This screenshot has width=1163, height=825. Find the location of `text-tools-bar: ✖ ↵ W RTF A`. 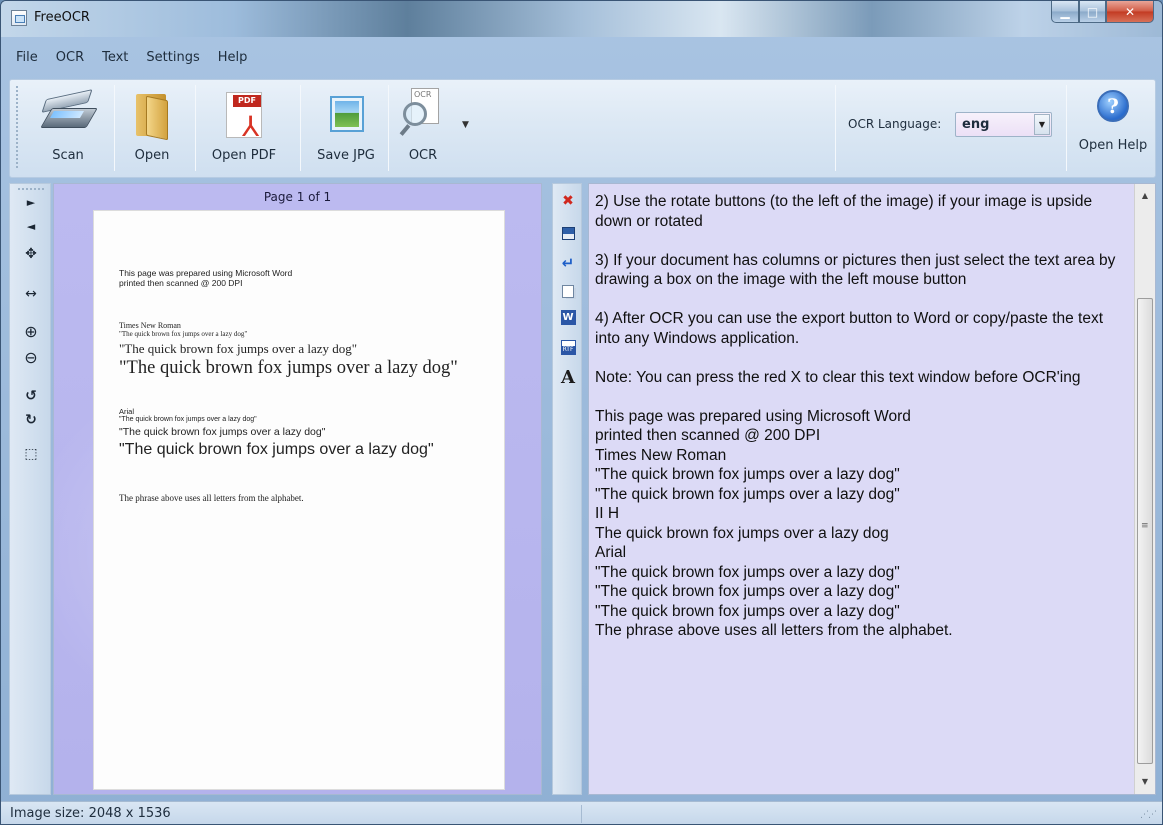

text-tools-bar: ✖ ↵ W RTF A is located at coordinates (567, 489).